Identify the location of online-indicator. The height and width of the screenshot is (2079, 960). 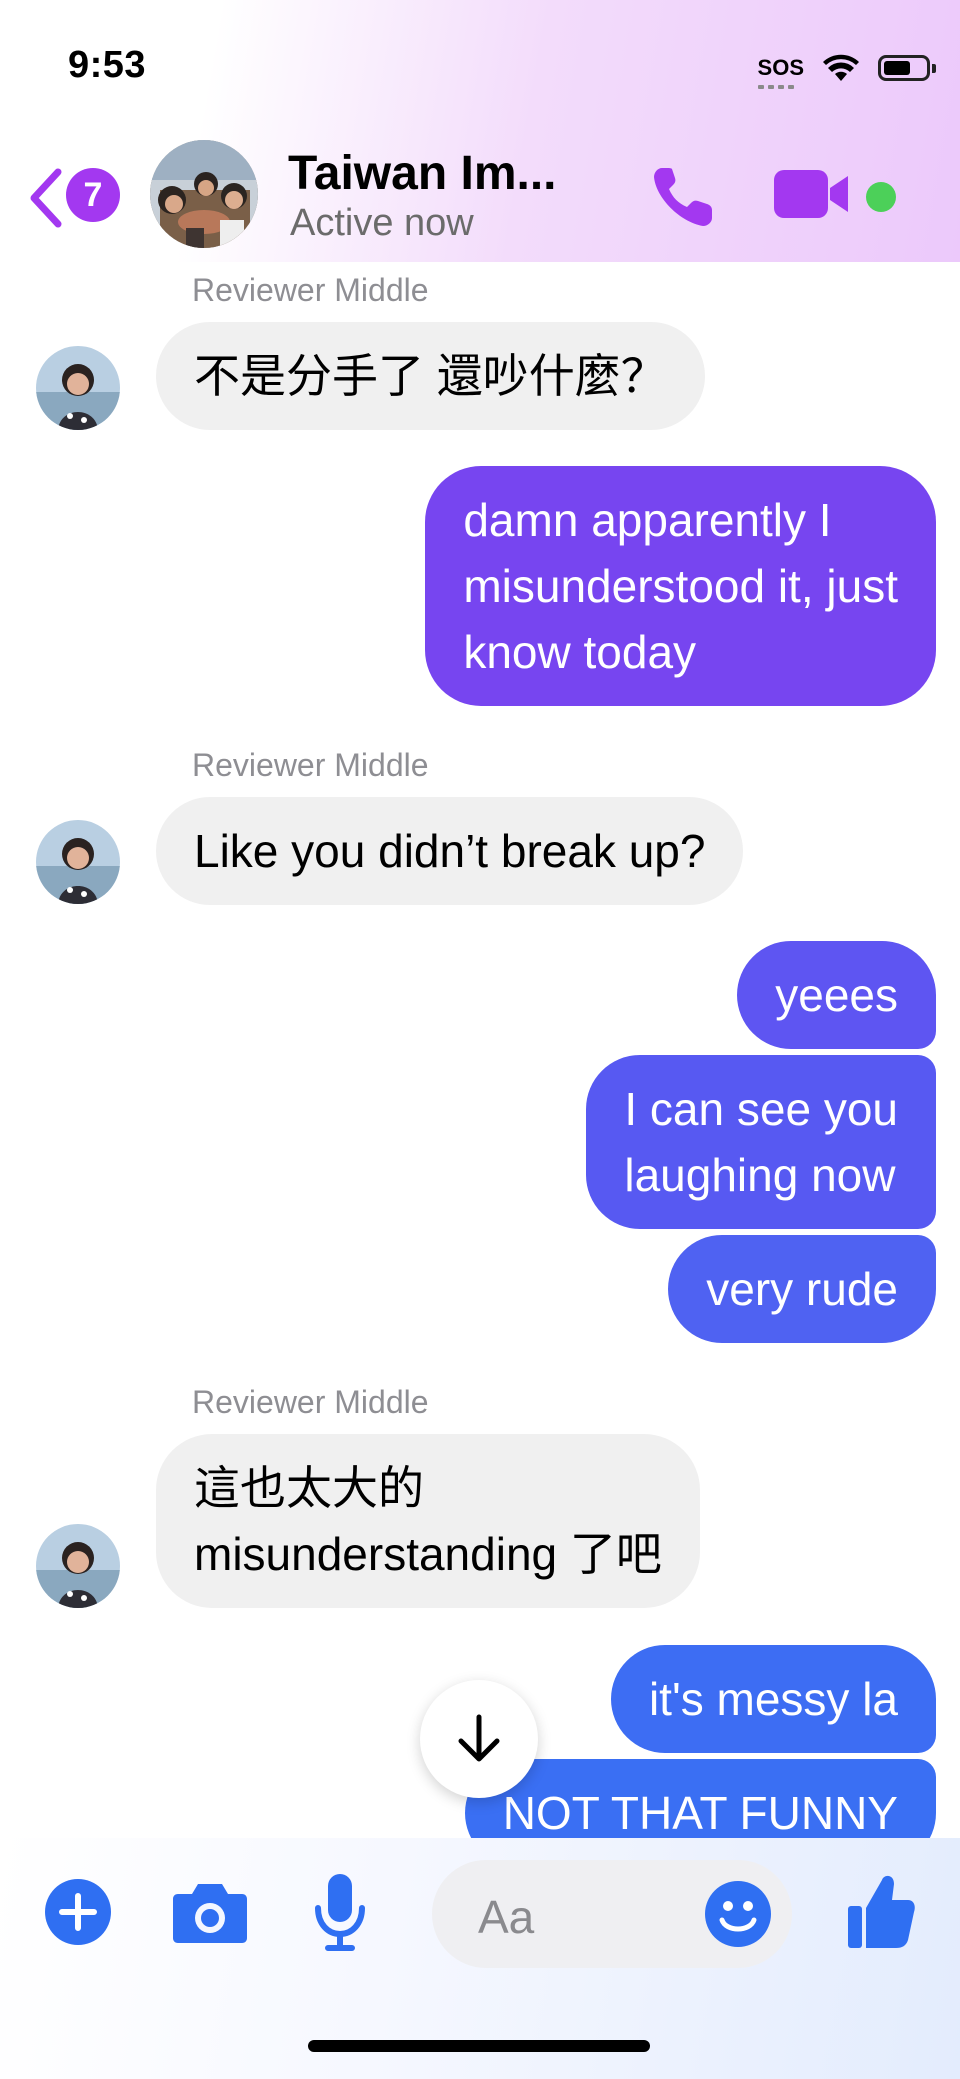
(881, 197).